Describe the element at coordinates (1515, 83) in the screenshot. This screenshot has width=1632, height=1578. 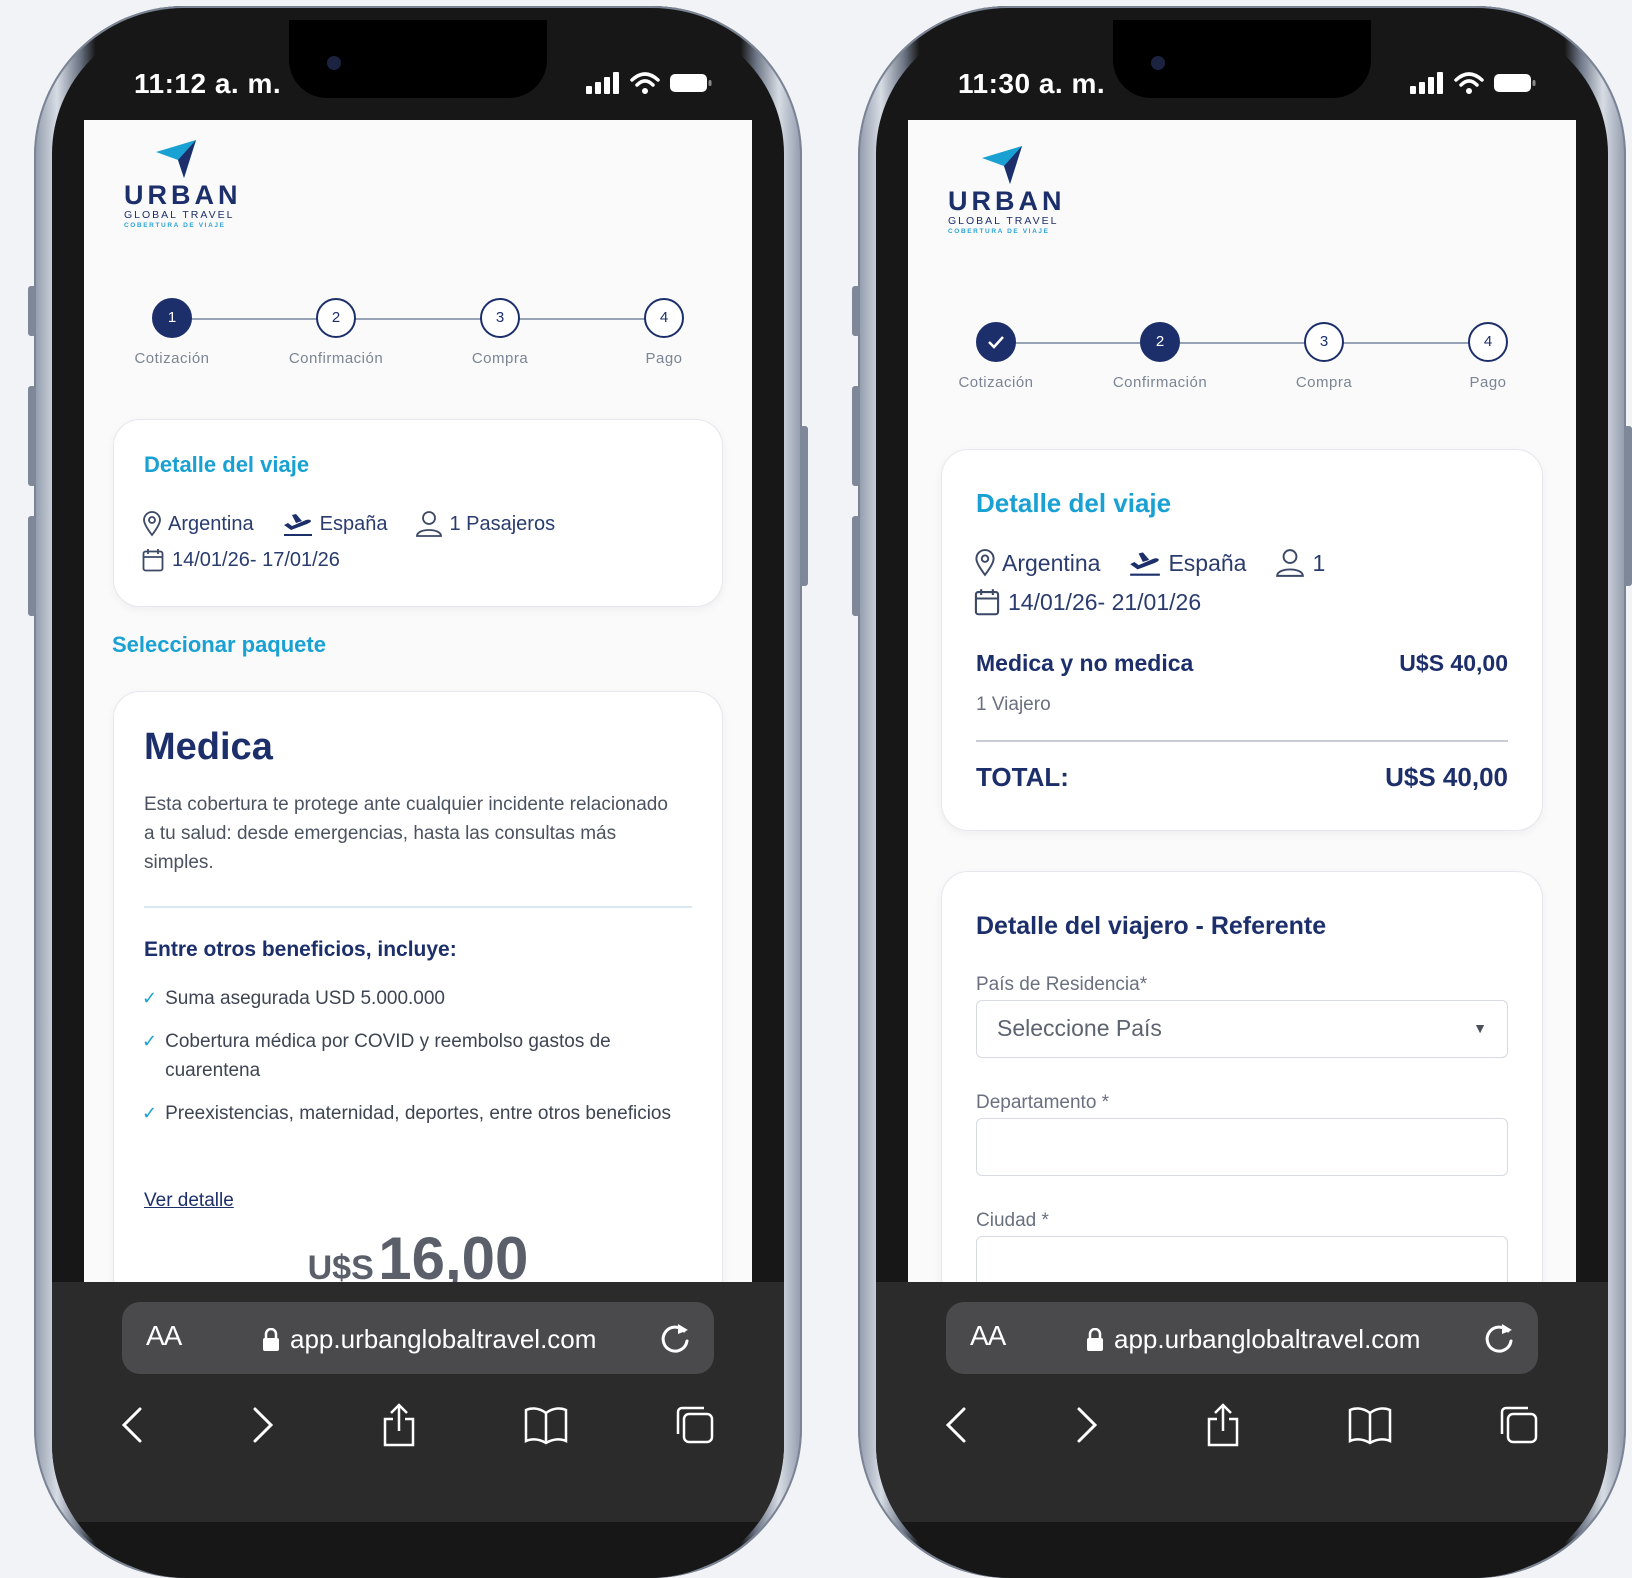
I see `battery-icon` at that location.